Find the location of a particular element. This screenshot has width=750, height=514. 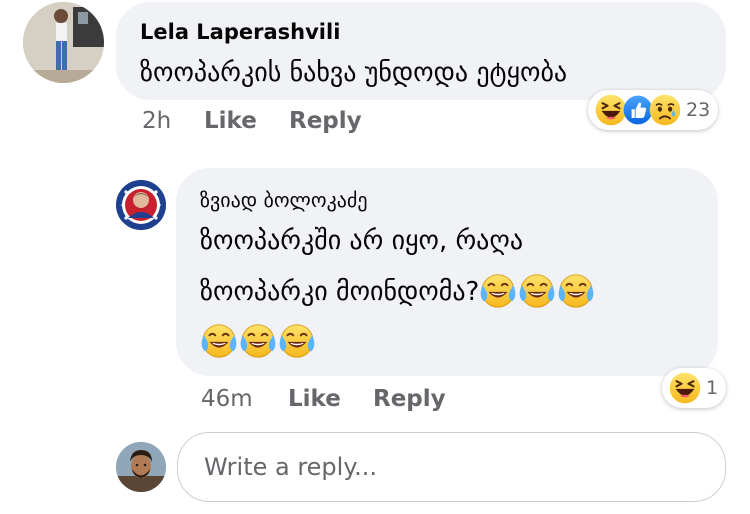

comment-timestamp: 46m is located at coordinates (227, 399).